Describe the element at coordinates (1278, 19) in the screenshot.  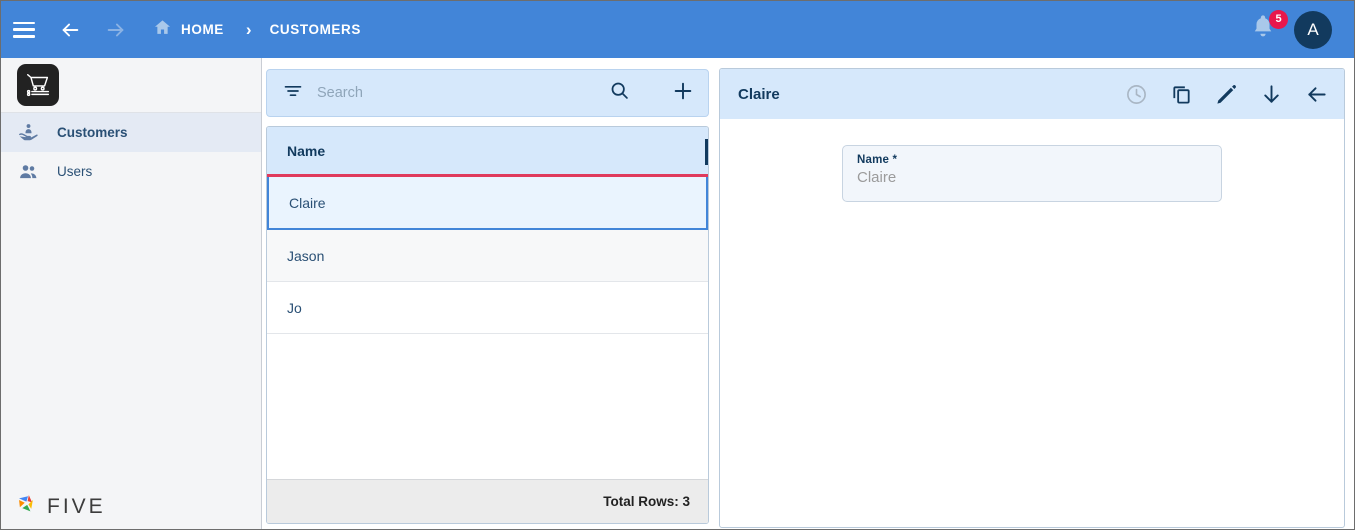
I see `notification-badge: 5` at that location.